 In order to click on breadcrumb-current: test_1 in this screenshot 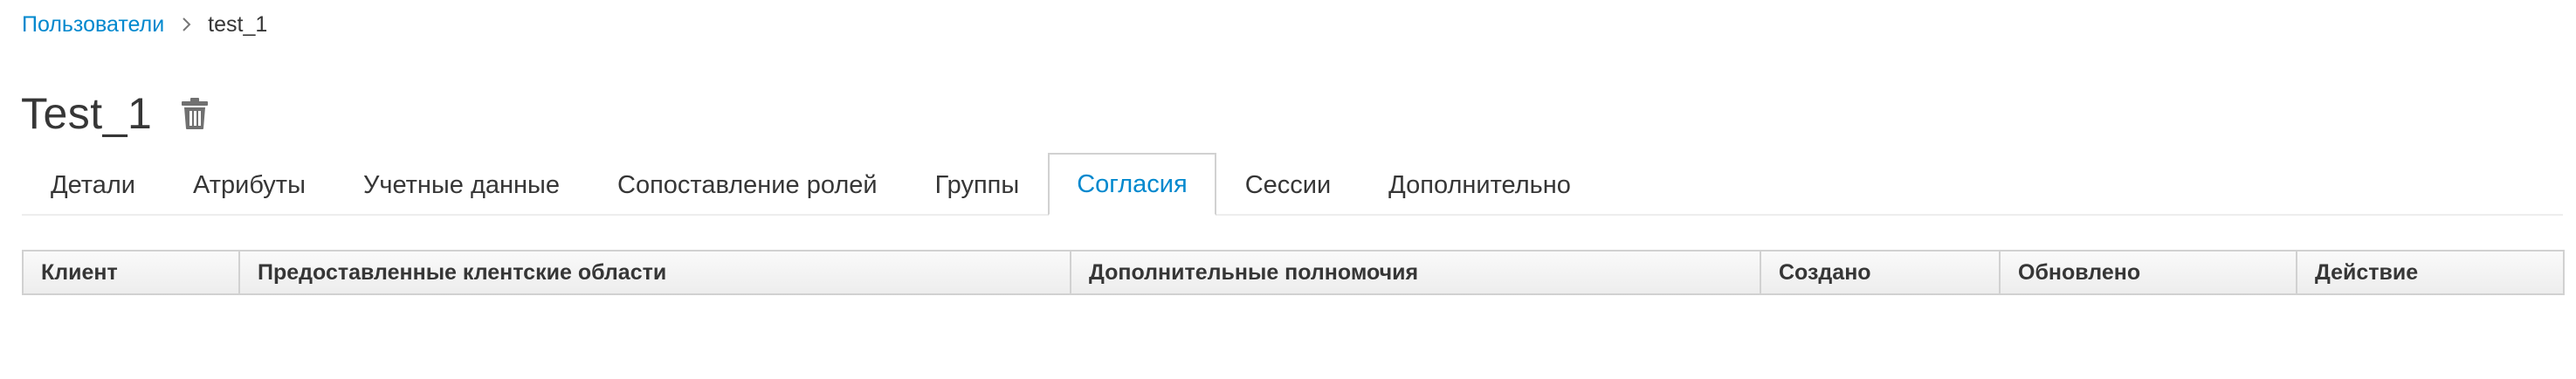, I will do `click(238, 24)`.